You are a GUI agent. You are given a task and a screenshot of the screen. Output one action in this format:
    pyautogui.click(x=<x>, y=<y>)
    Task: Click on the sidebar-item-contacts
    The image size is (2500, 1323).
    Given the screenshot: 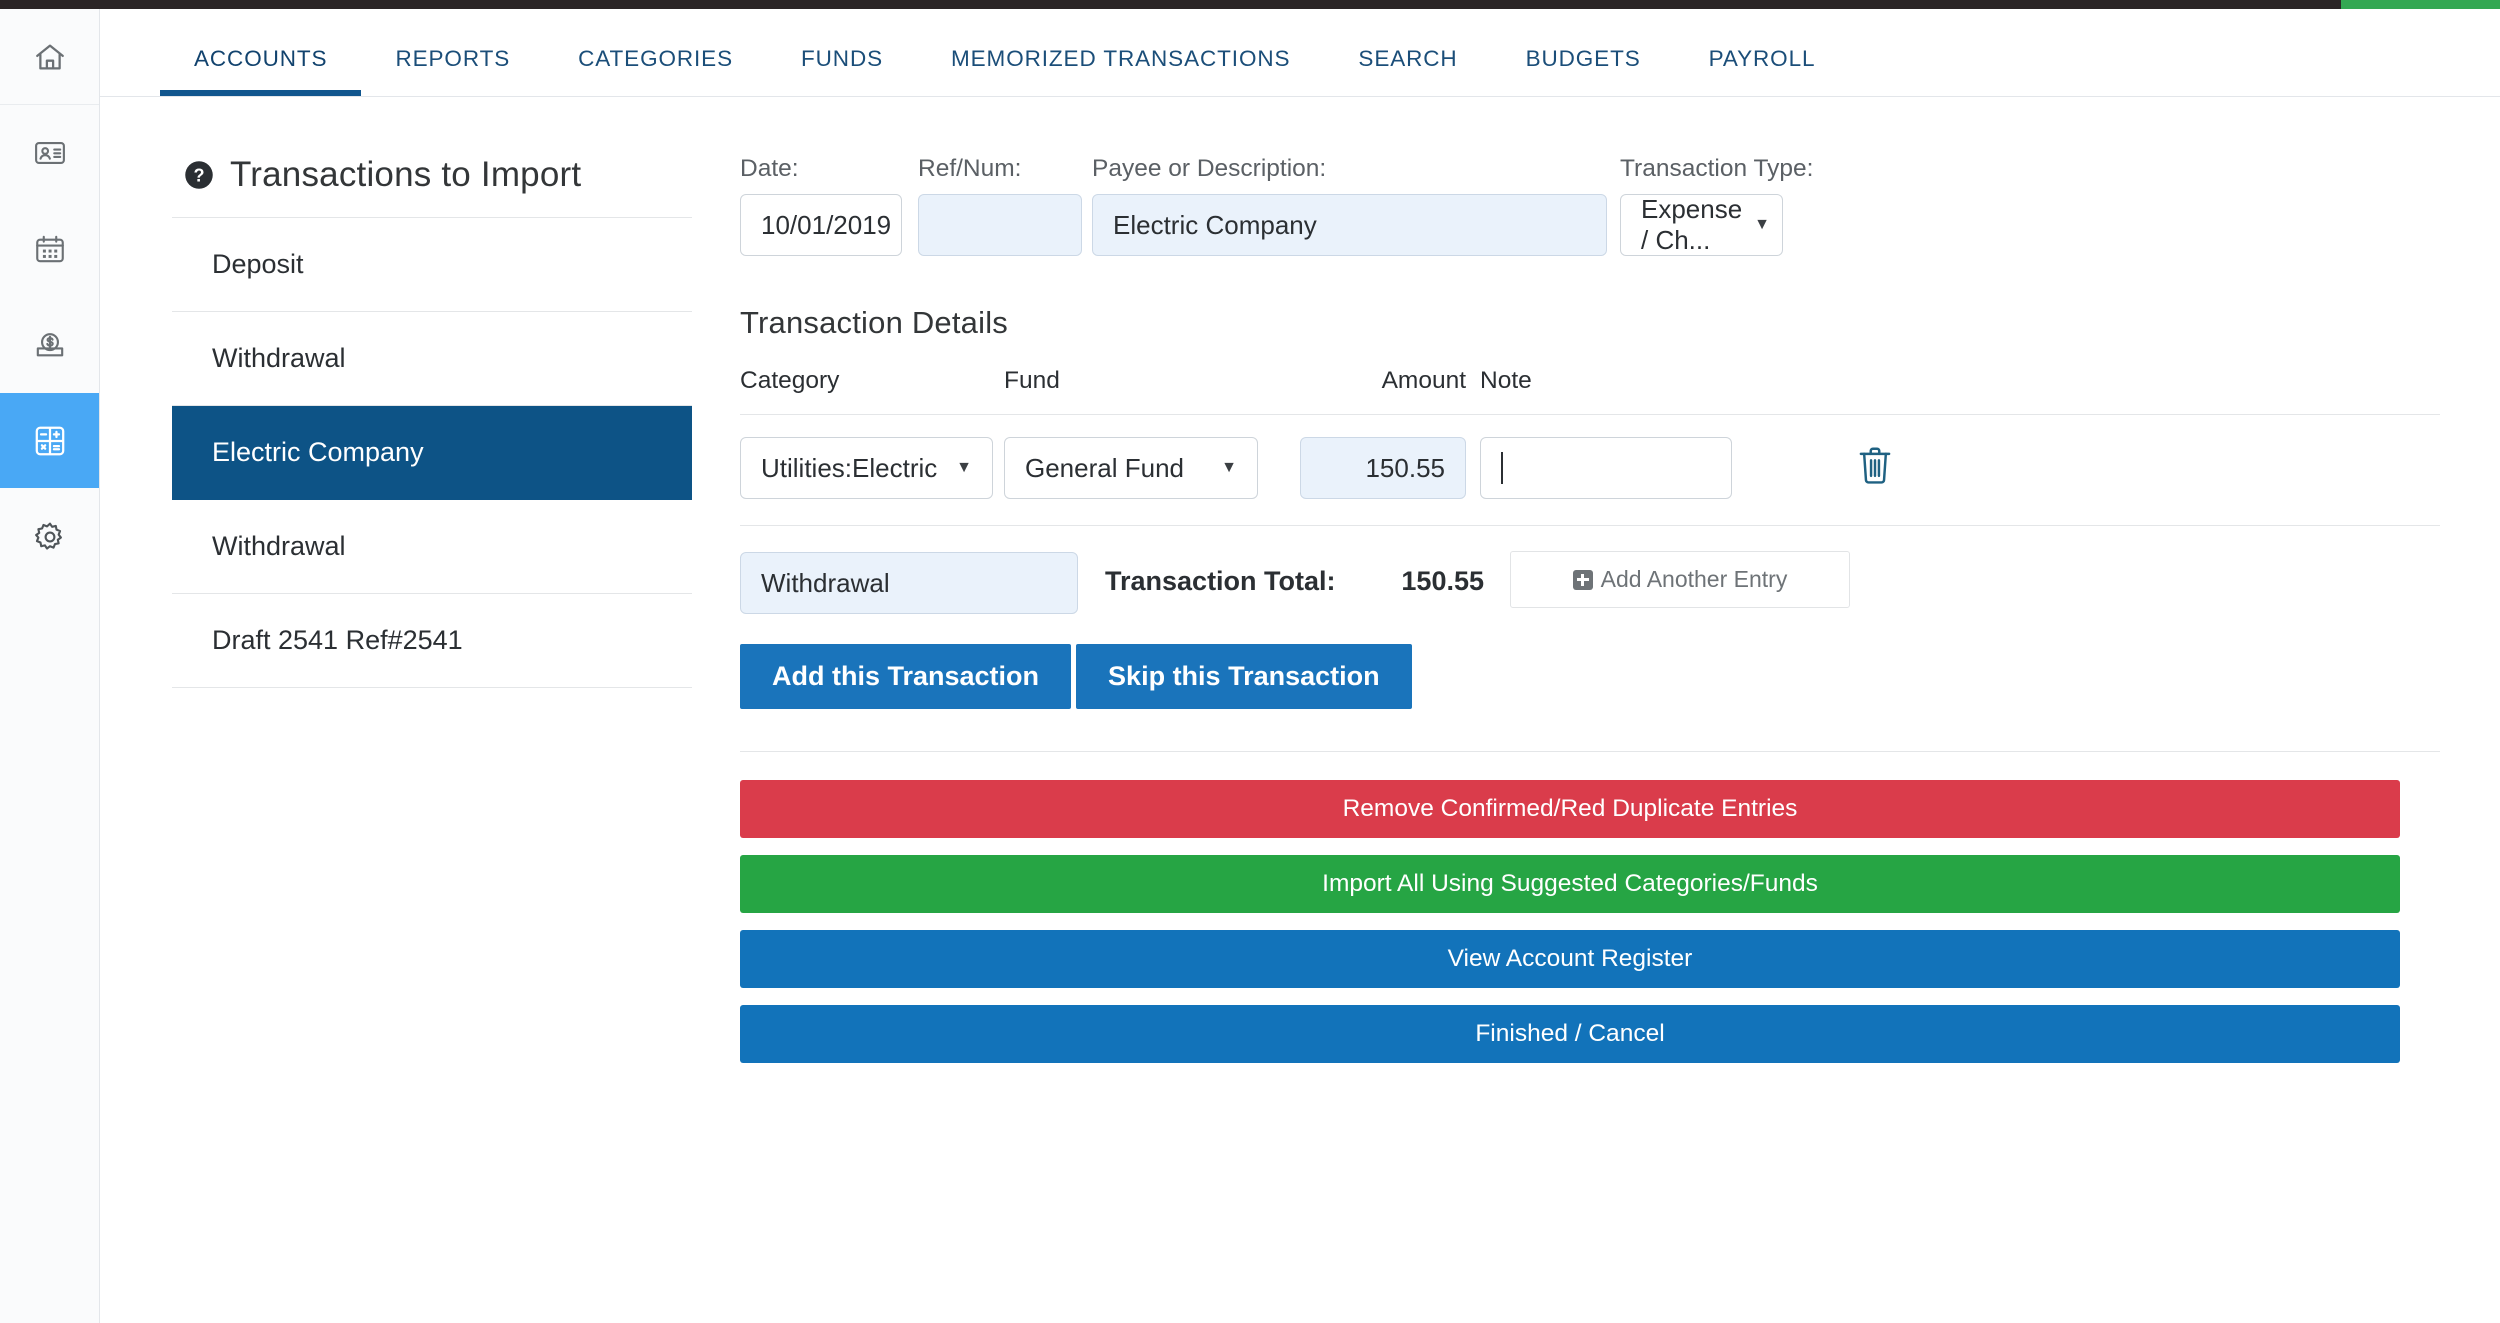 What is the action you would take?
    pyautogui.click(x=49, y=152)
    